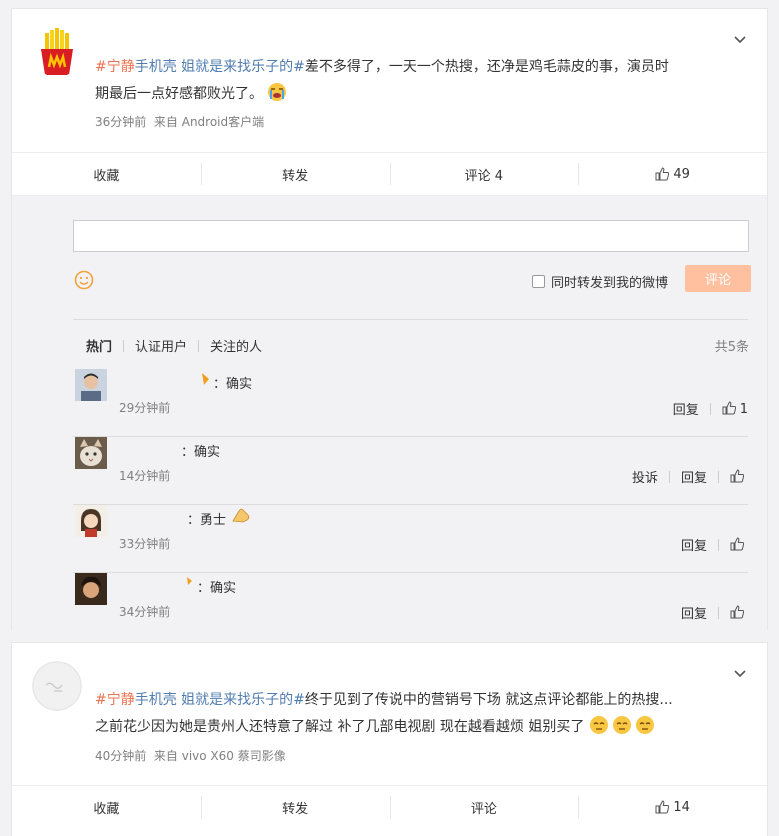  What do you see at coordinates (236, 345) in the screenshot?
I see `tab-following: 关注的人` at bounding box center [236, 345].